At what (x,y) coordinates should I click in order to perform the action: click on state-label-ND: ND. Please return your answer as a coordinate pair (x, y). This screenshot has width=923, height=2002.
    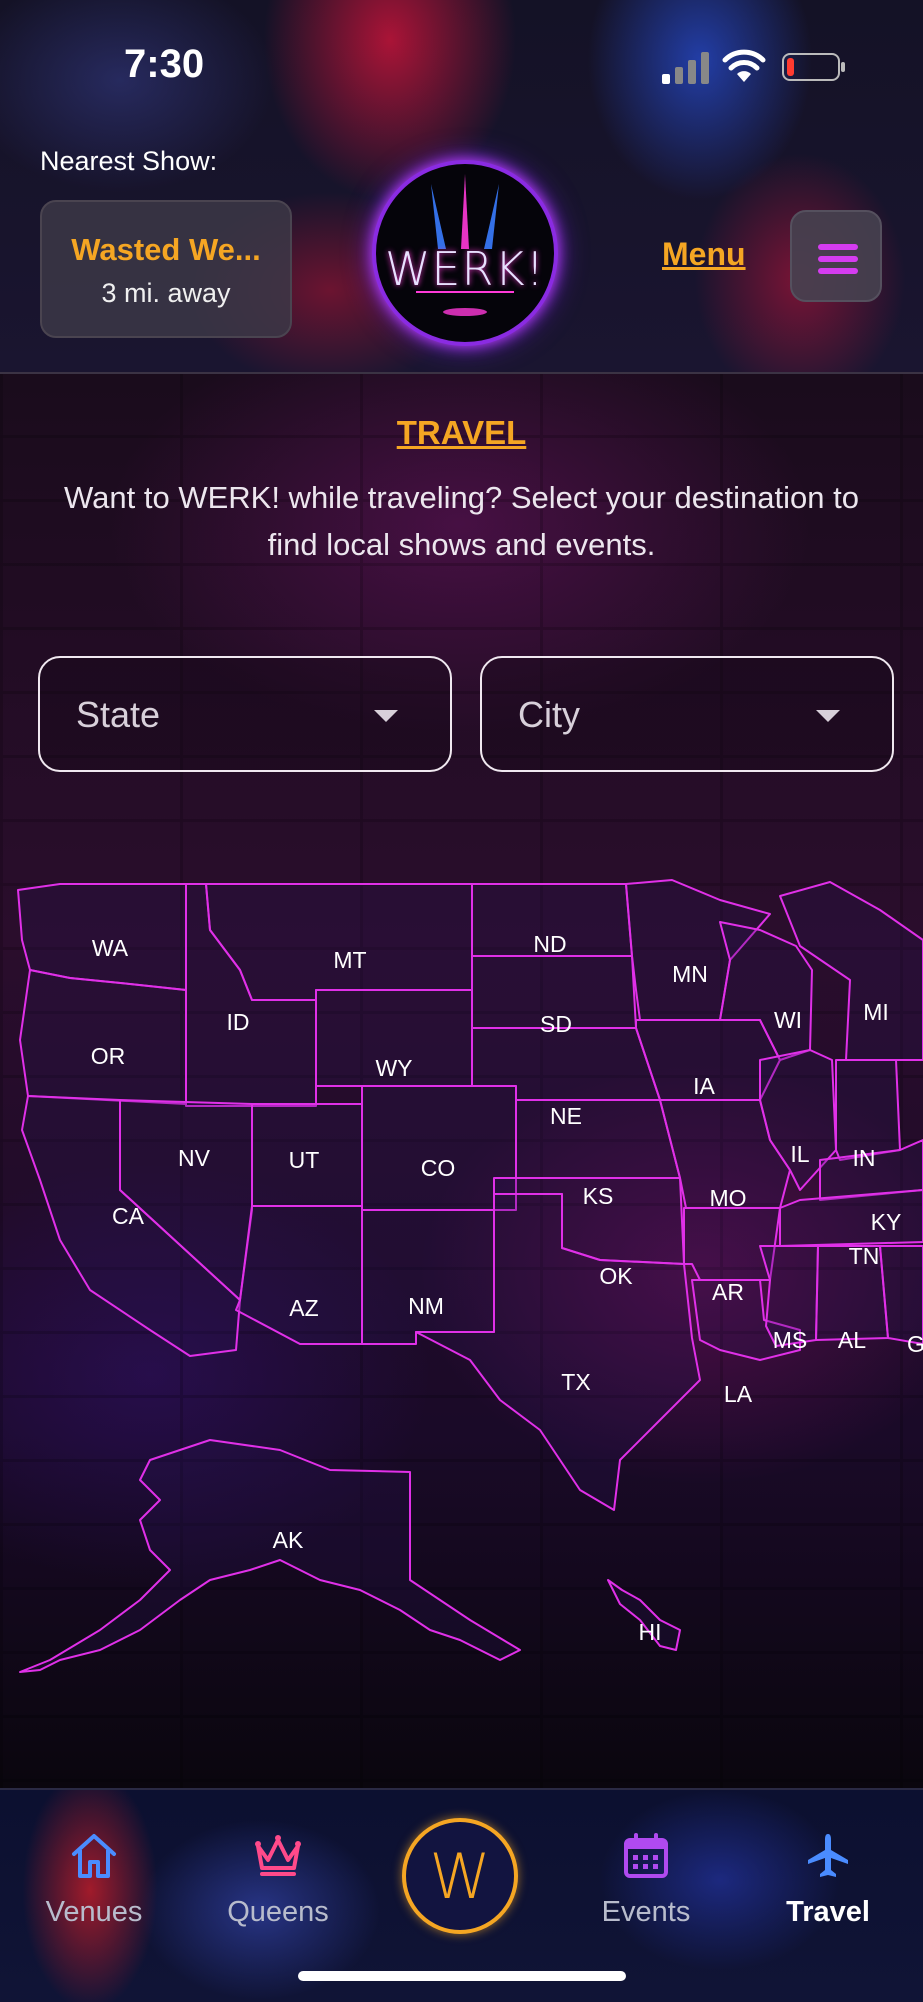
    Looking at the image, I should click on (549, 944).